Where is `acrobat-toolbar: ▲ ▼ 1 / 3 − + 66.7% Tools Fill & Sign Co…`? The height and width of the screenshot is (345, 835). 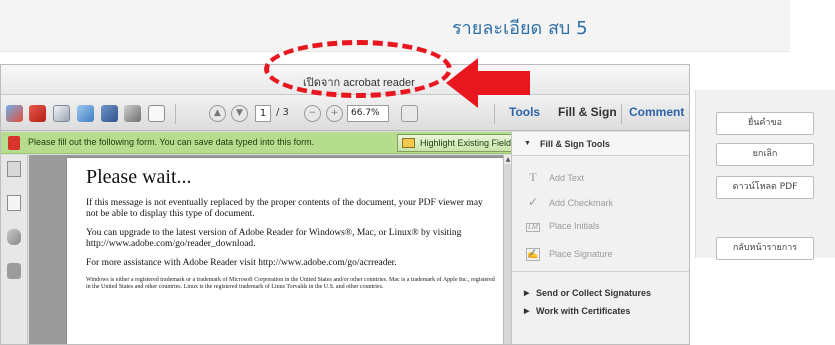 acrobat-toolbar: ▲ ▼ 1 / 3 − + 66.7% Tools Fill & Sign Co… is located at coordinates (345, 113).